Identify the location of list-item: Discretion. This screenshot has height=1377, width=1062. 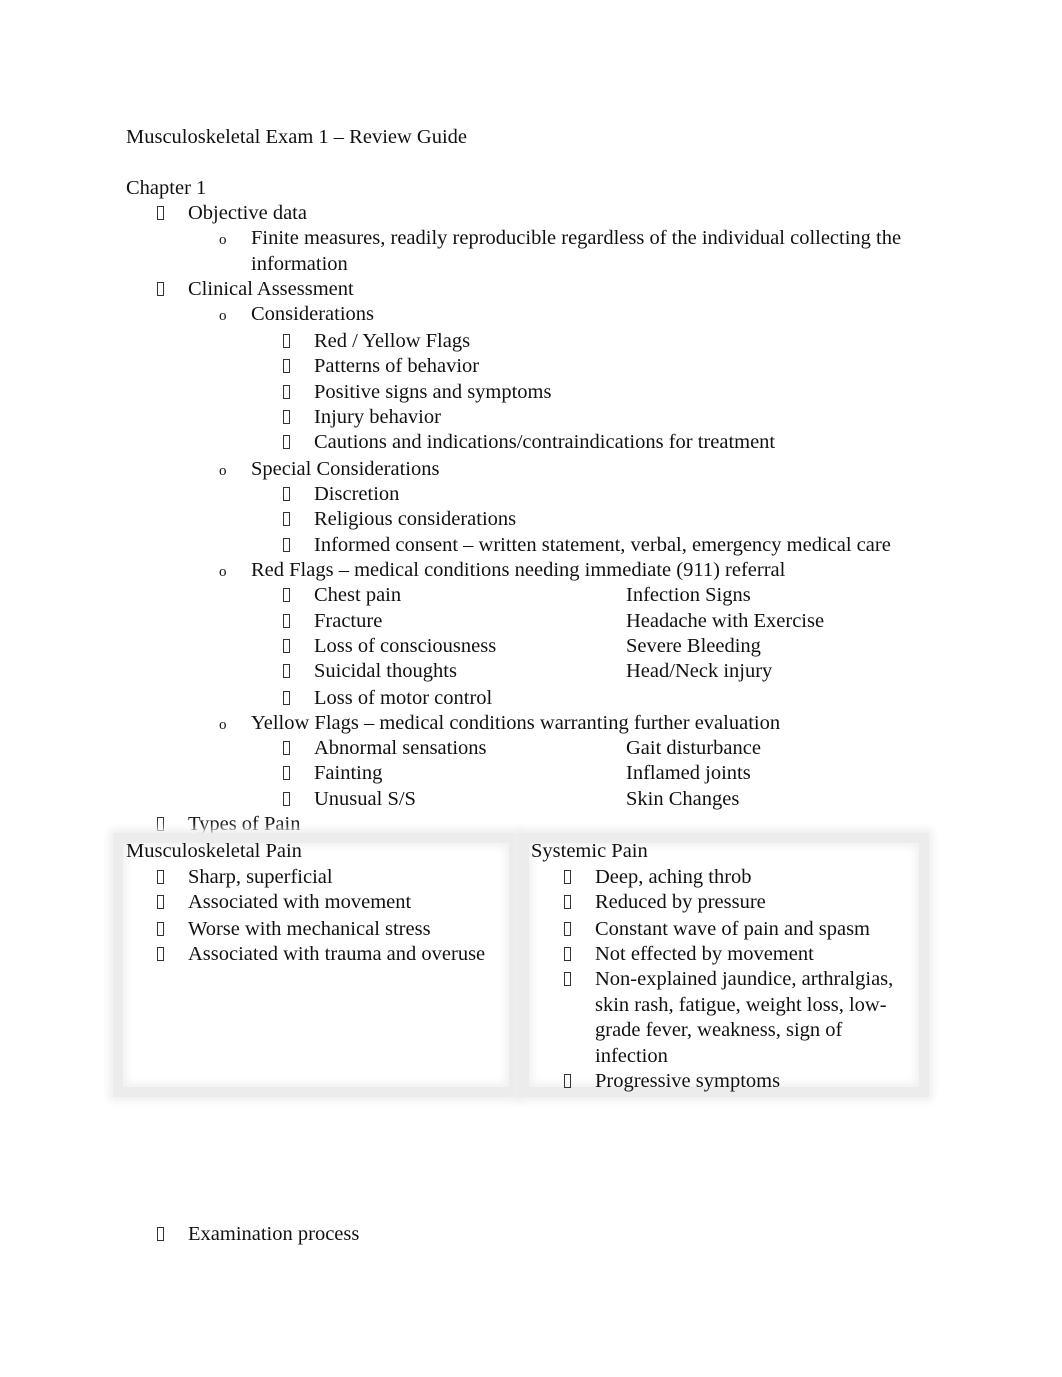
(357, 494).